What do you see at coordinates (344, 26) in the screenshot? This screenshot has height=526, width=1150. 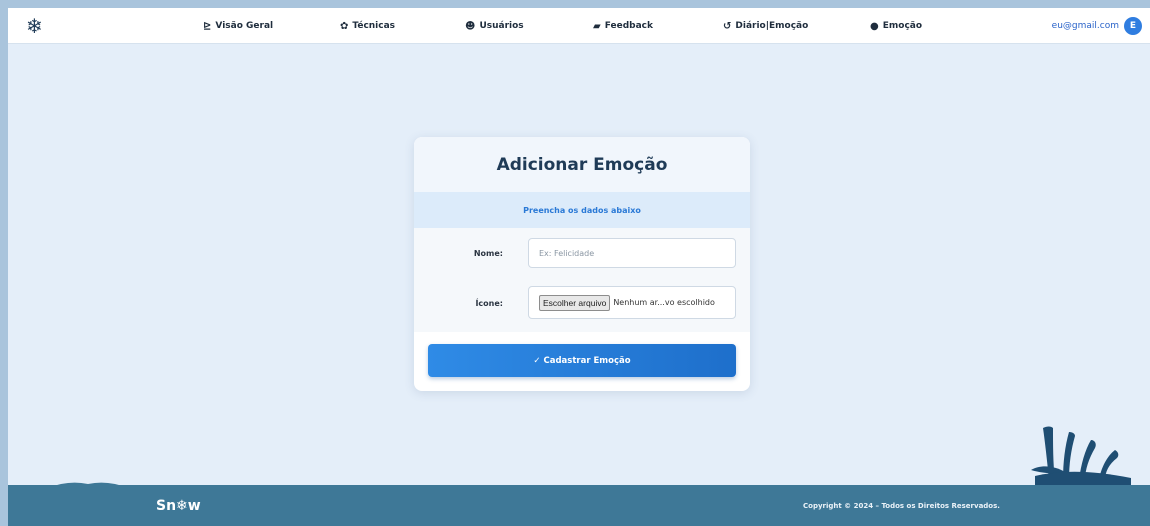 I see `lotus-icon: ✿` at bounding box center [344, 26].